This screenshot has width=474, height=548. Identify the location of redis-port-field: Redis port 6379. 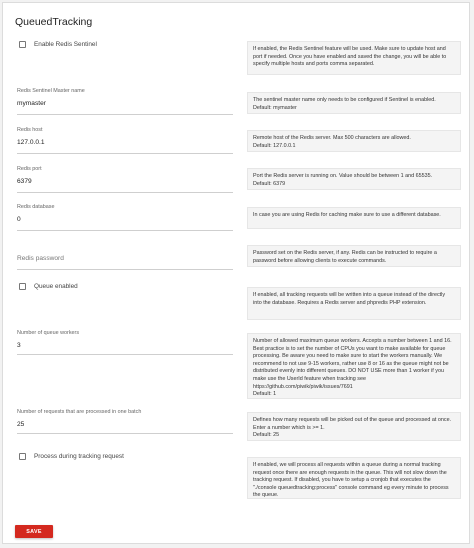
(125, 180).